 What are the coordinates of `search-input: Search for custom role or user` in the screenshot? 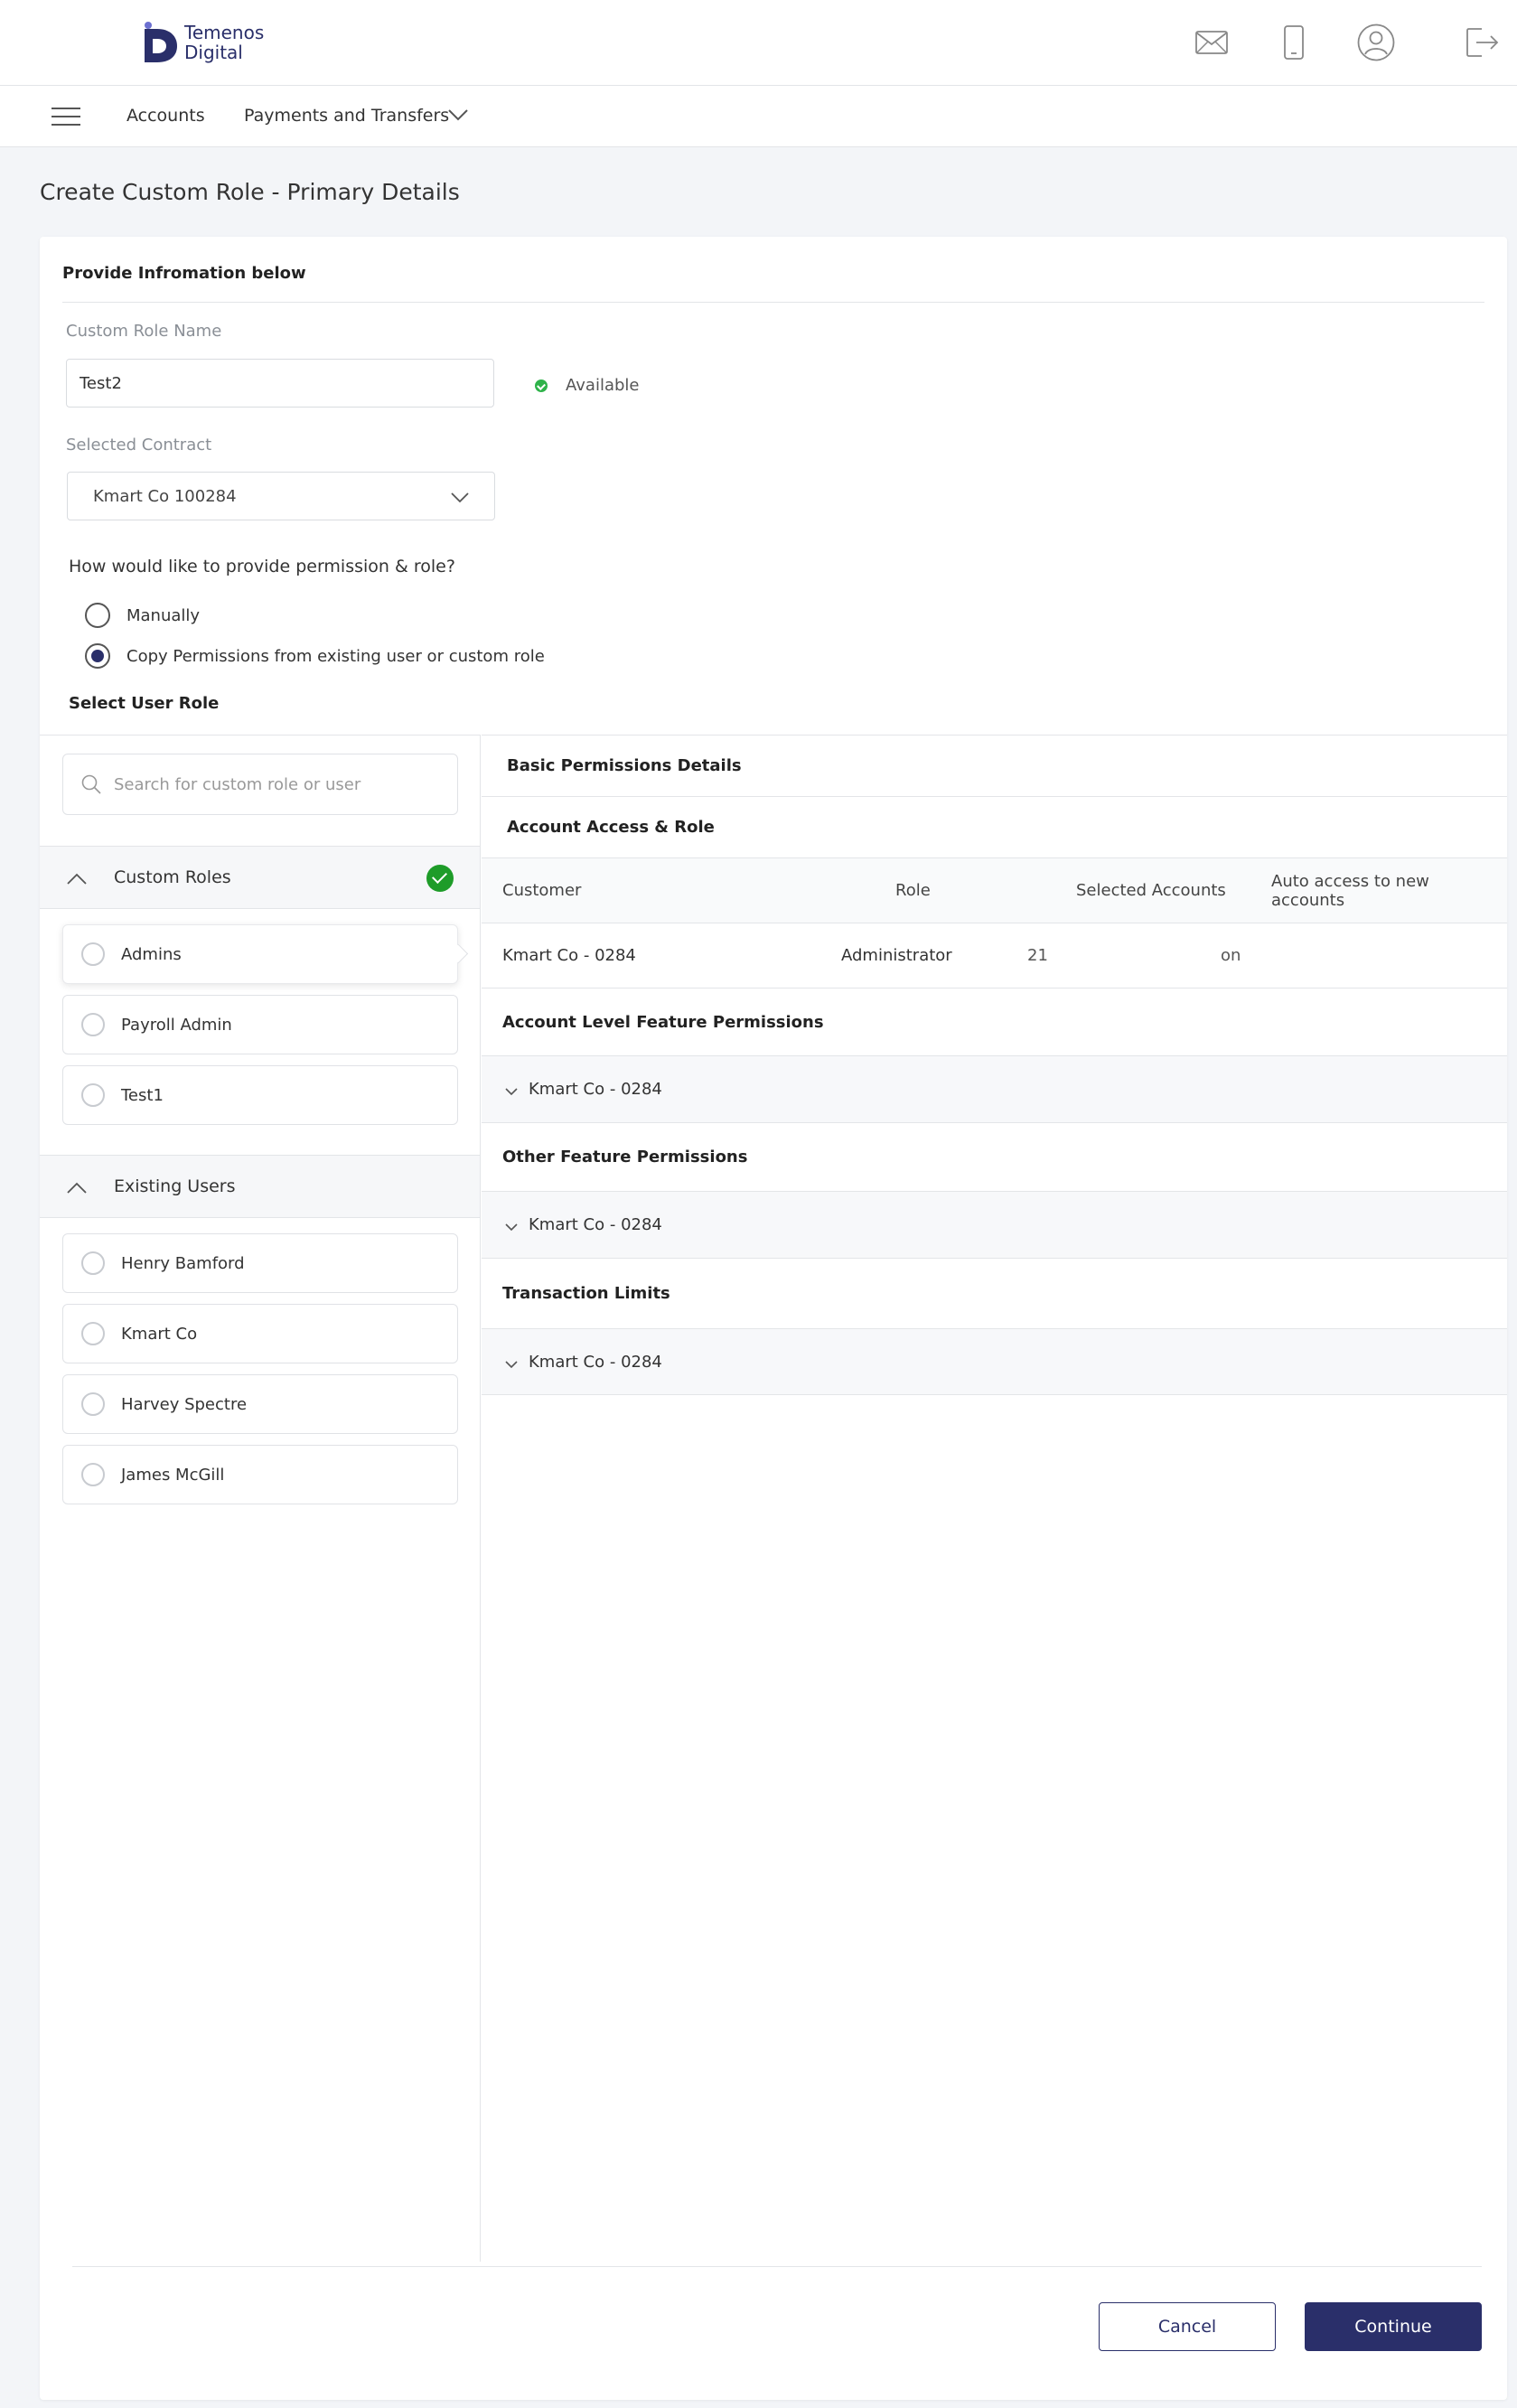 It's located at (260, 784).